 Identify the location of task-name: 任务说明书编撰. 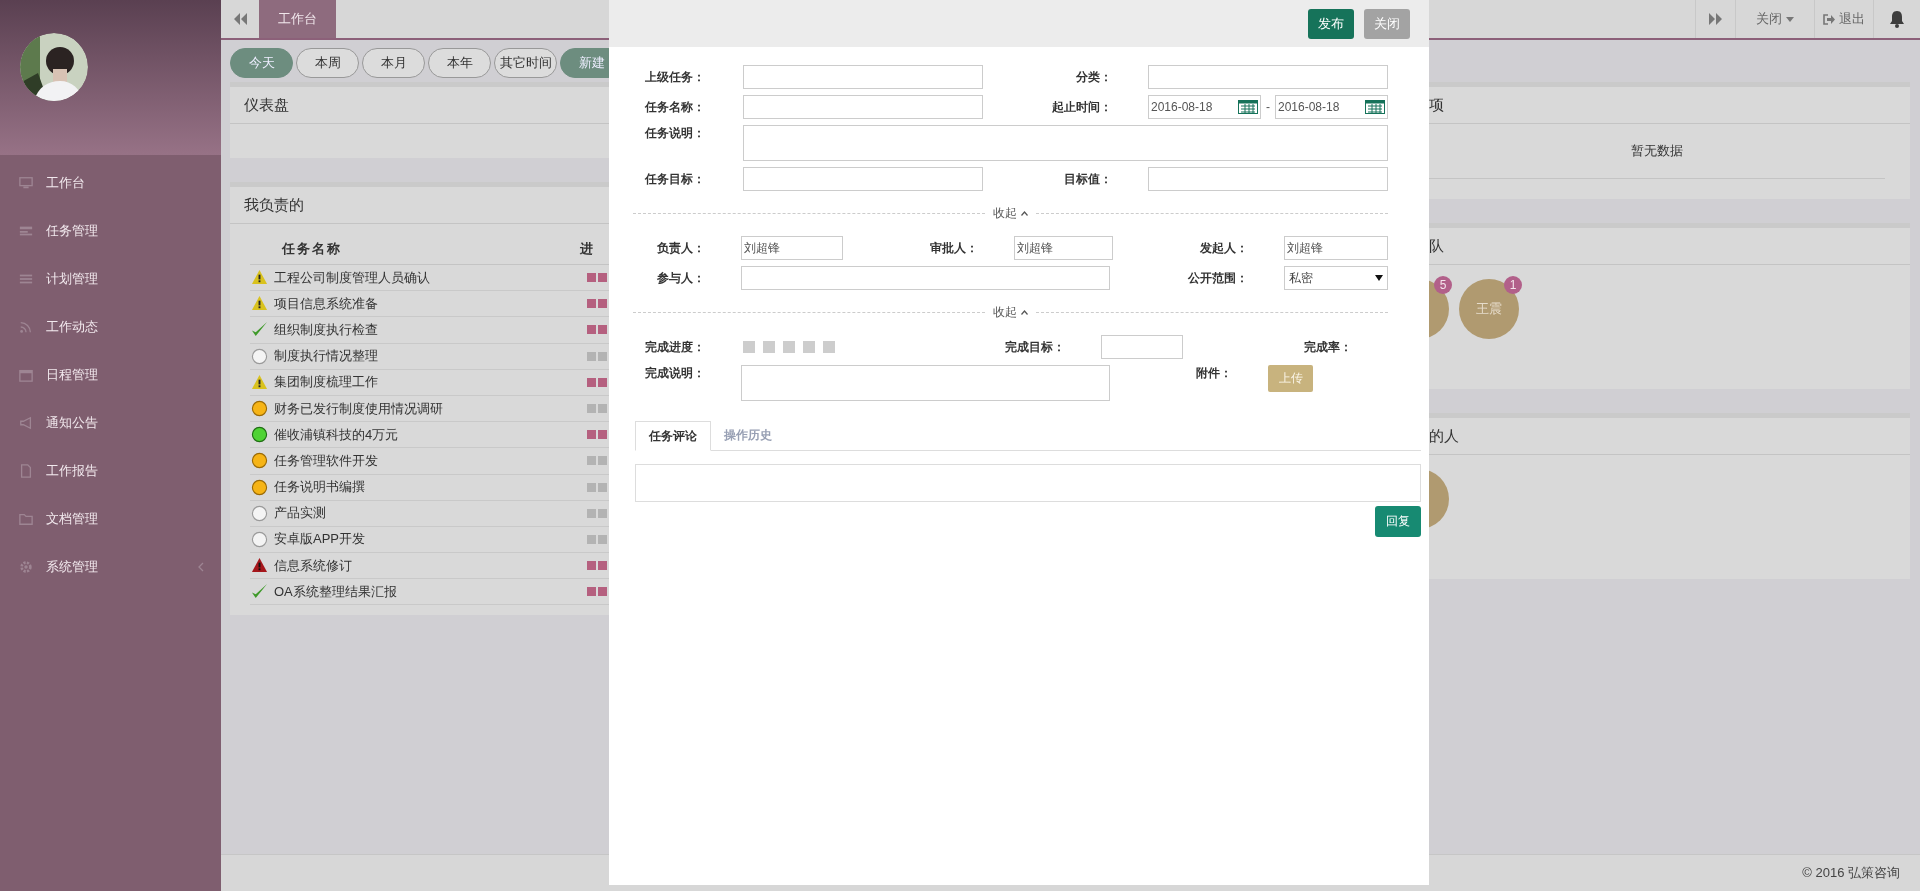
(430, 487).